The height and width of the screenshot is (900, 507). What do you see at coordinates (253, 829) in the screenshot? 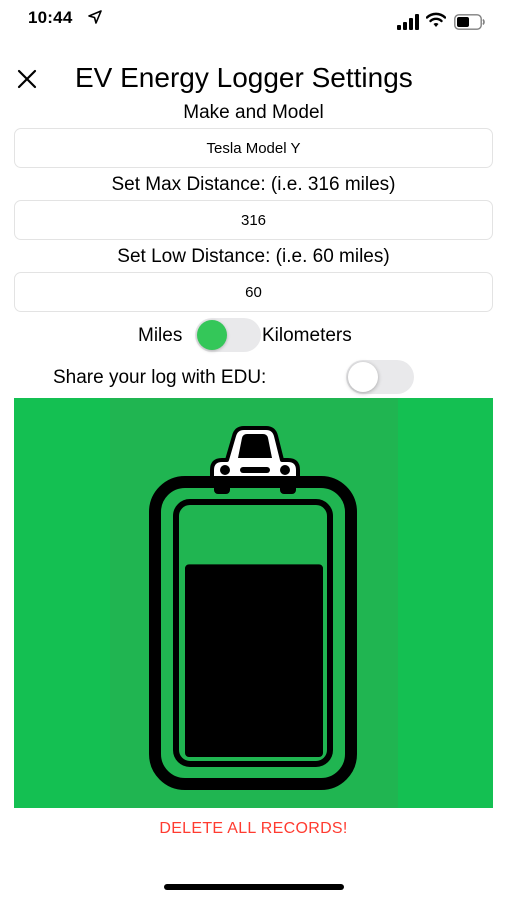
I see `delete-all-records-button: DELETE ALL RECORDS!` at bounding box center [253, 829].